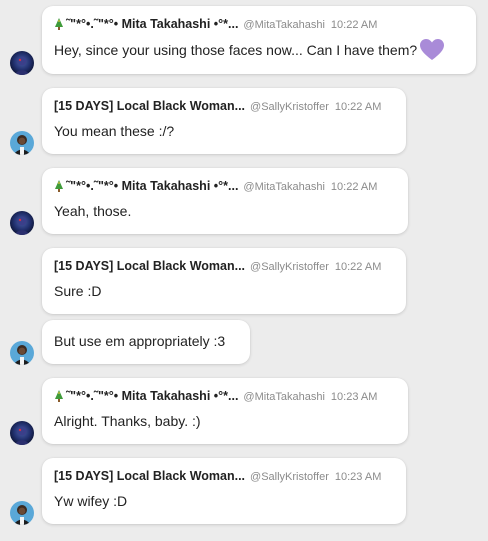 This screenshot has height=541, width=488. Describe the element at coordinates (127, 421) in the screenshot. I see `message-text: Alright. Thanks, baby. :)` at that location.